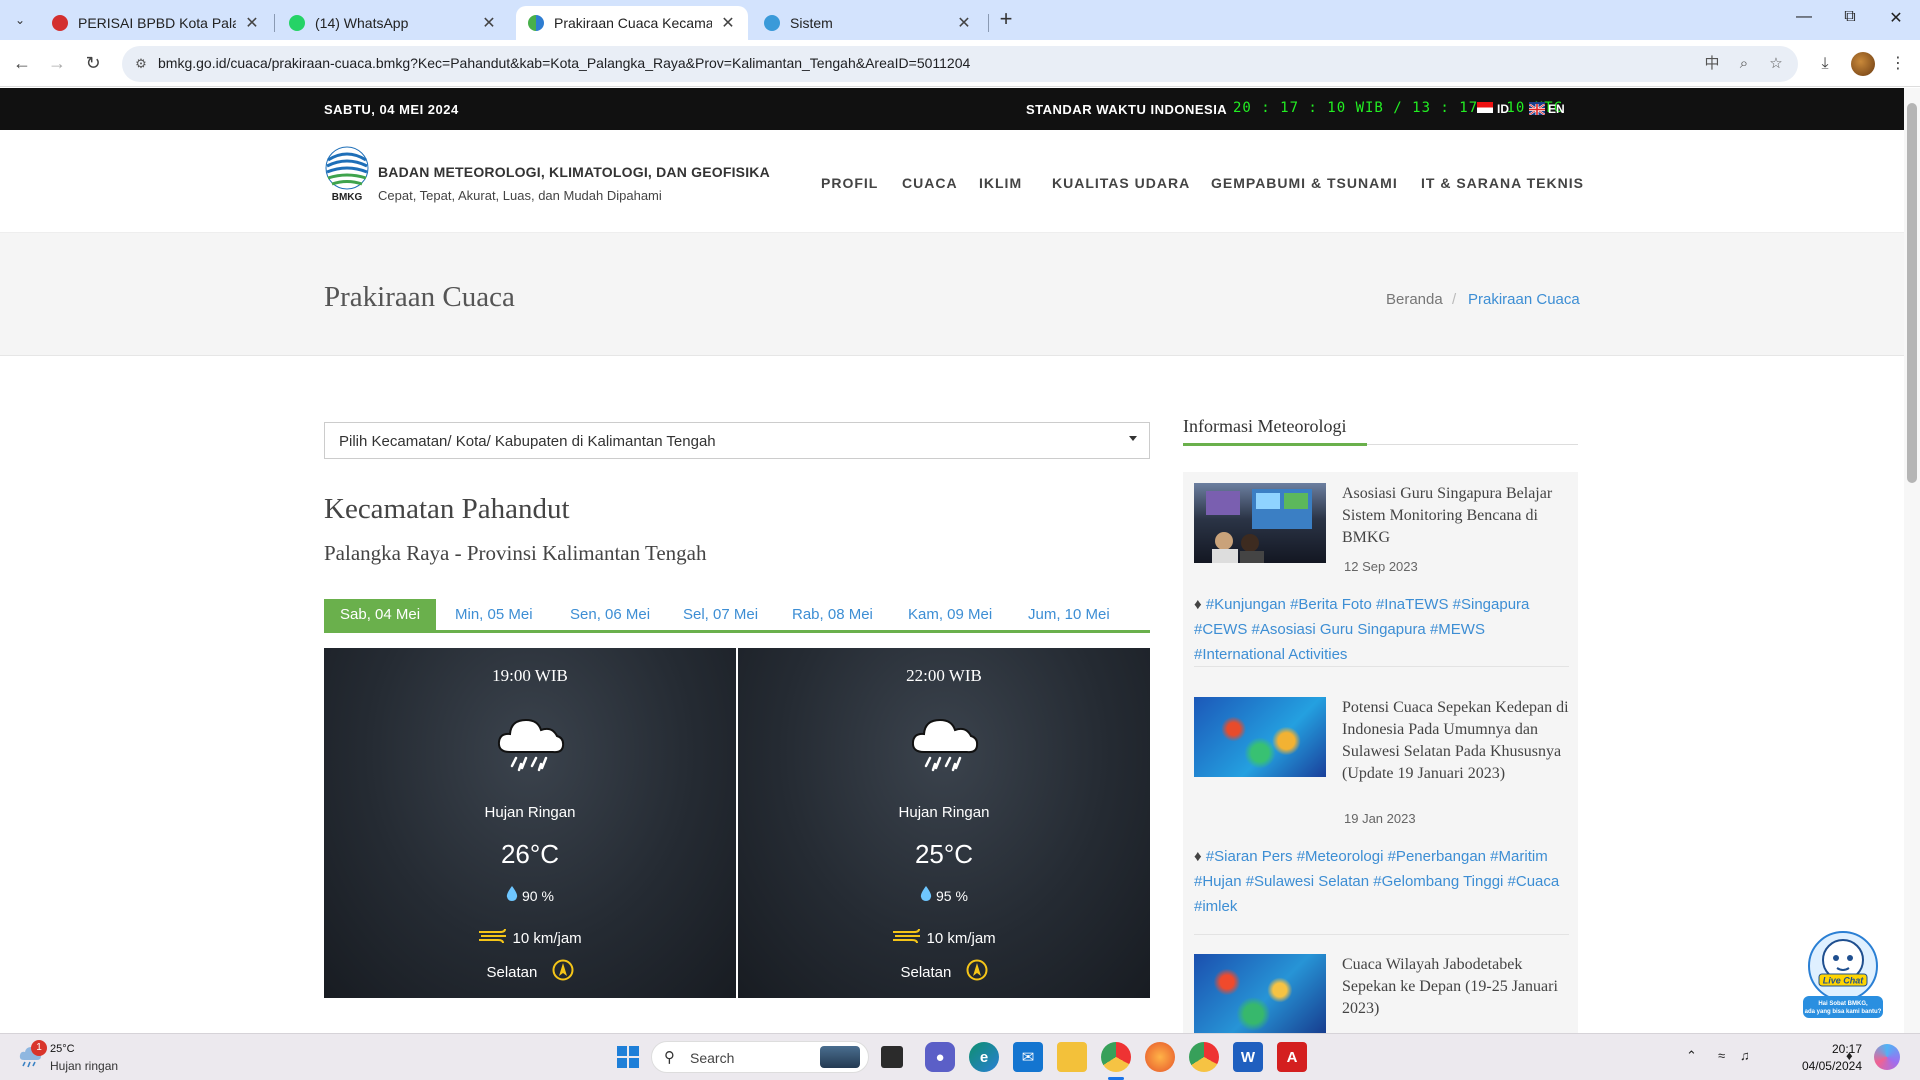 The width and height of the screenshot is (1920, 1080). I want to click on forecast-humidity: 90 %, so click(537, 895).